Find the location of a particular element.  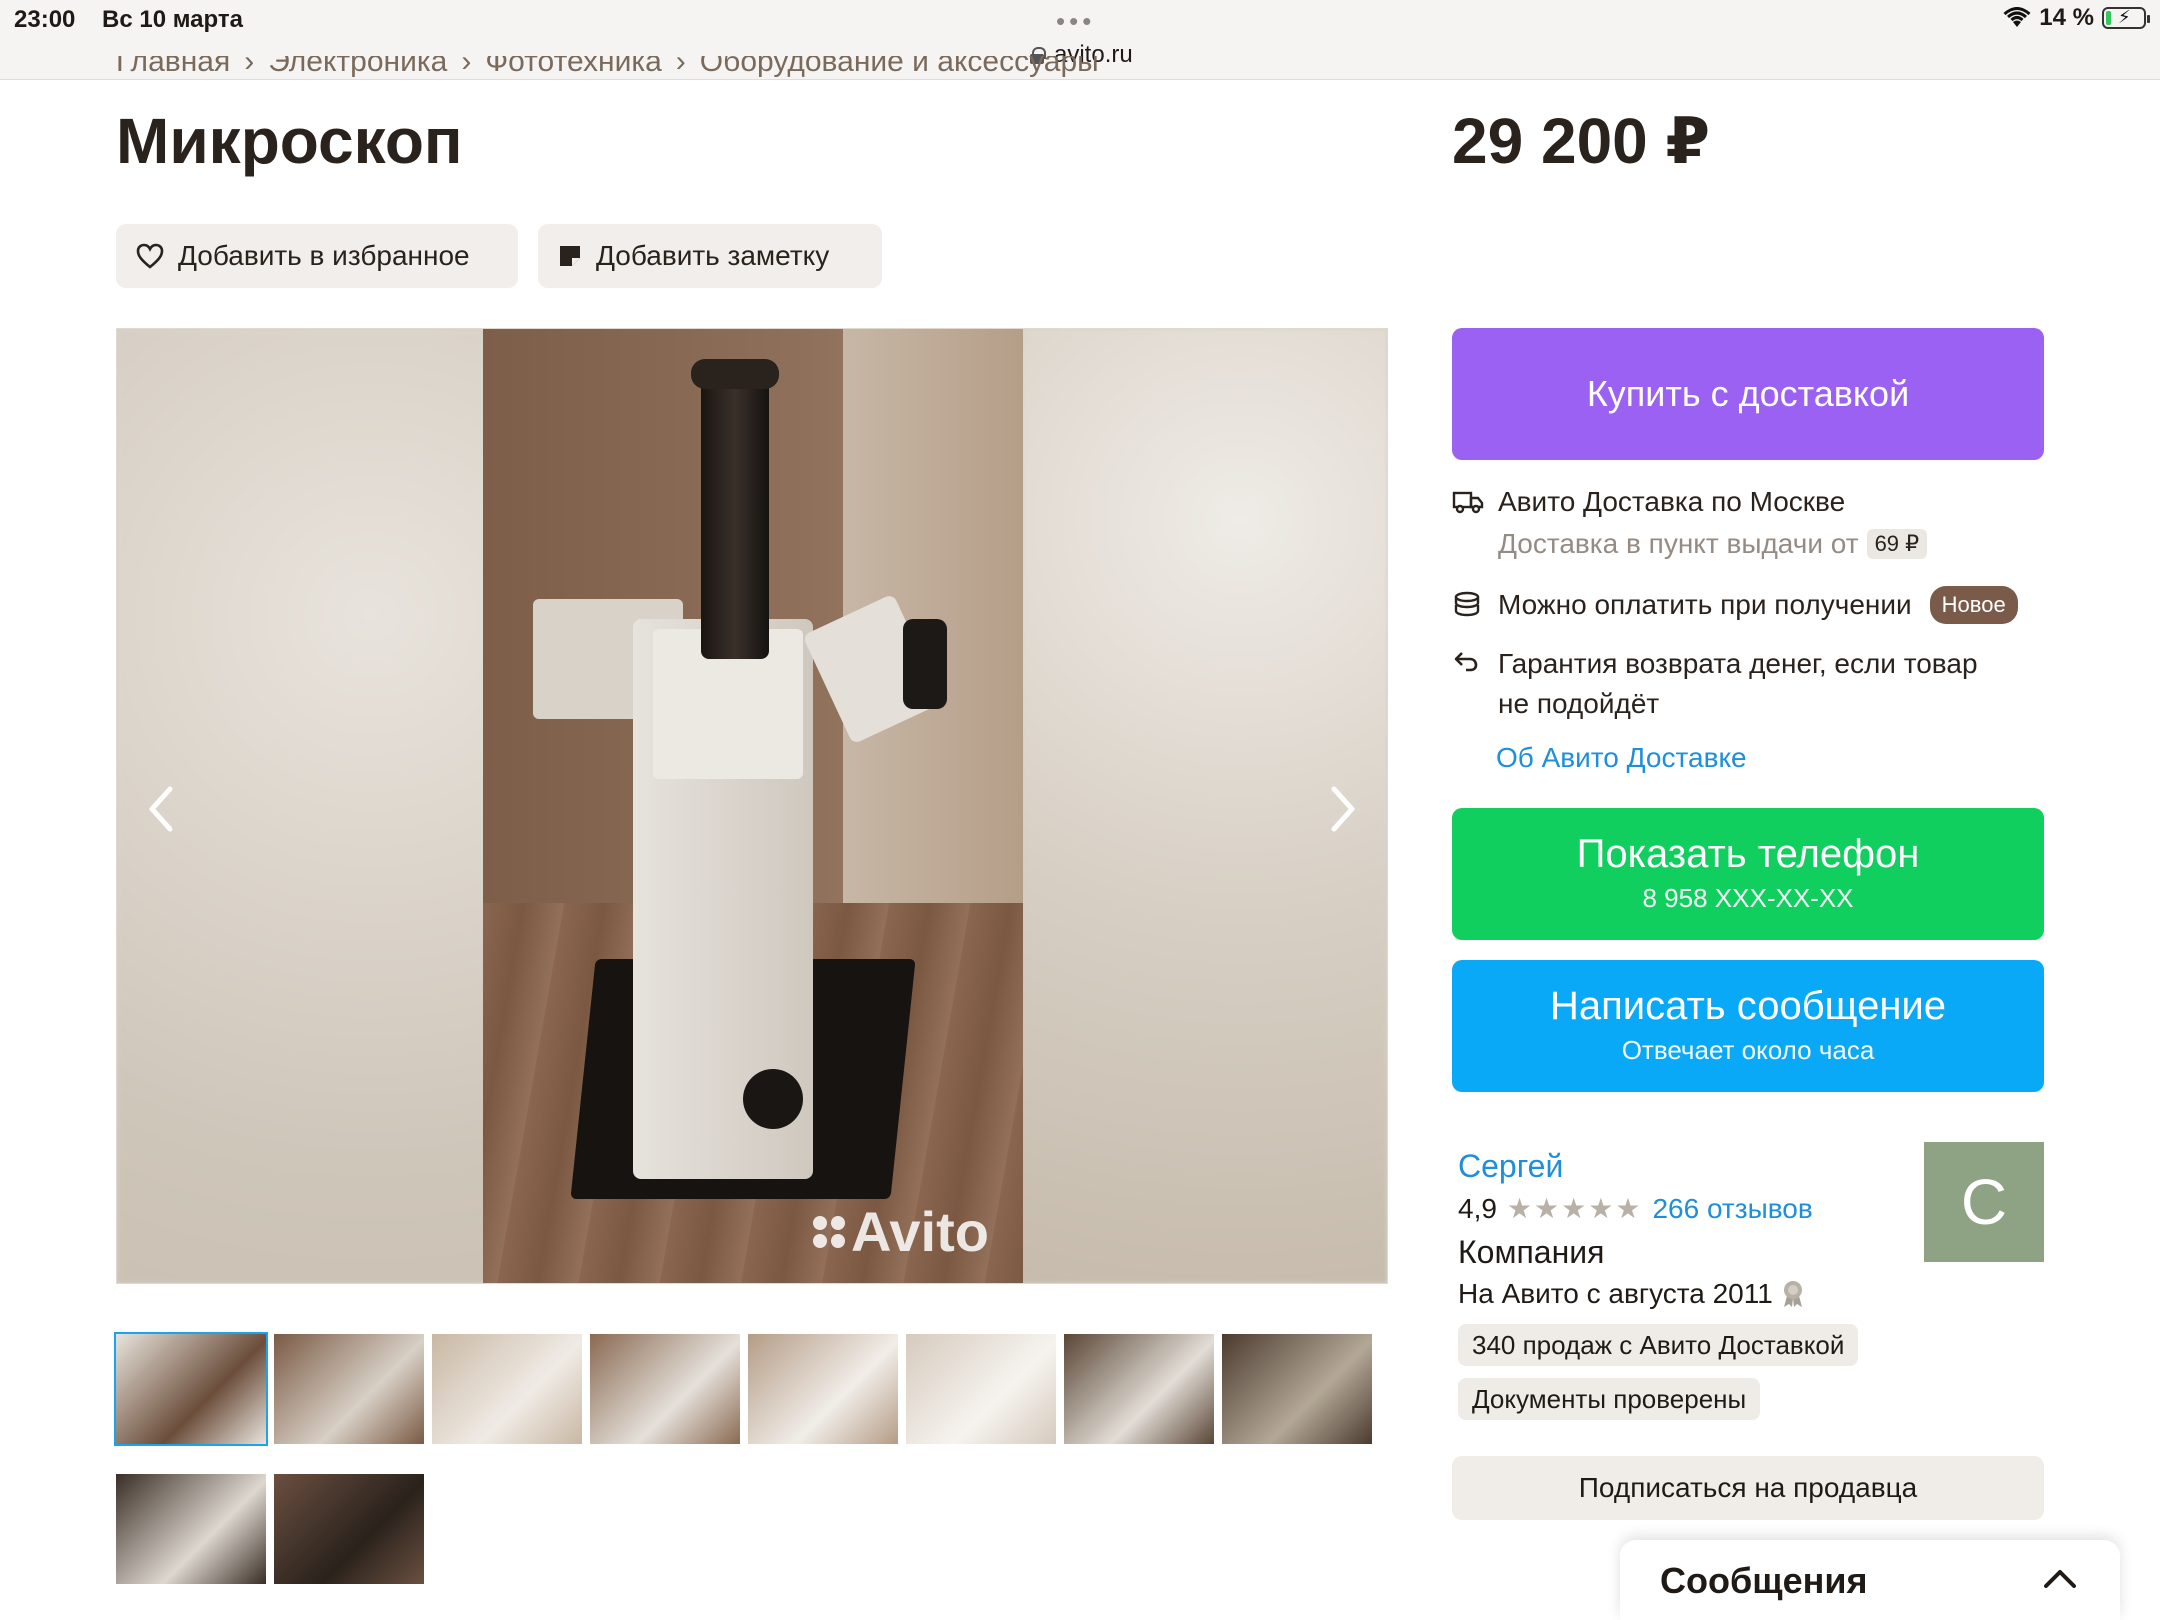

breadcrumb-item: Оборудование и аксессуары is located at coordinates (899, 66).